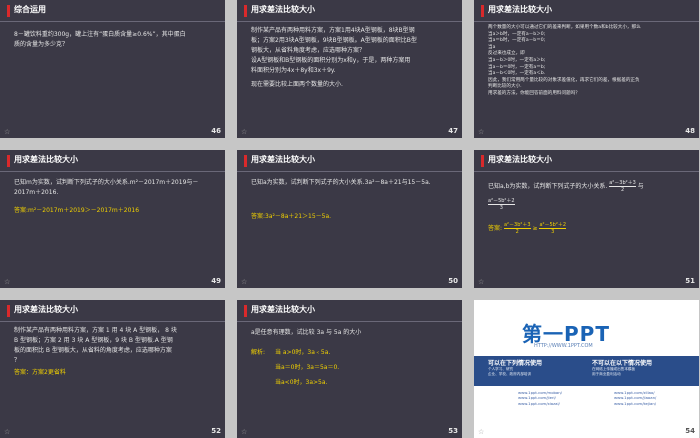 The image size is (700, 438). I want to click on fraction-denominator: 2, so click(517, 232).